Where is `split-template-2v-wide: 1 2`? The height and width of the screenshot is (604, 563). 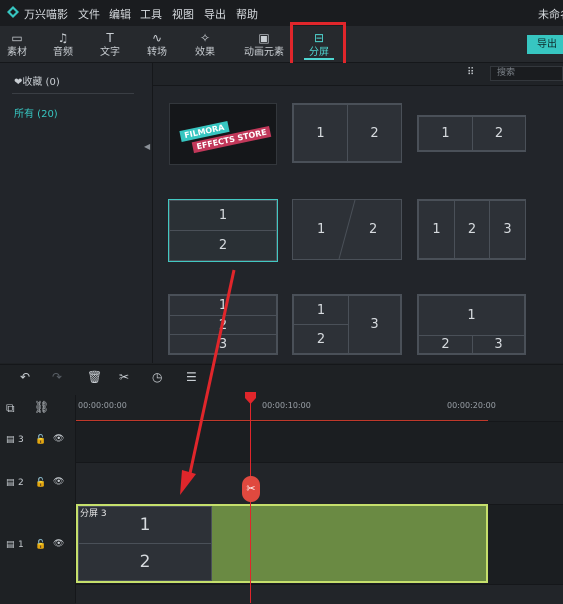 split-template-2v-wide: 1 2 is located at coordinates (471, 133).